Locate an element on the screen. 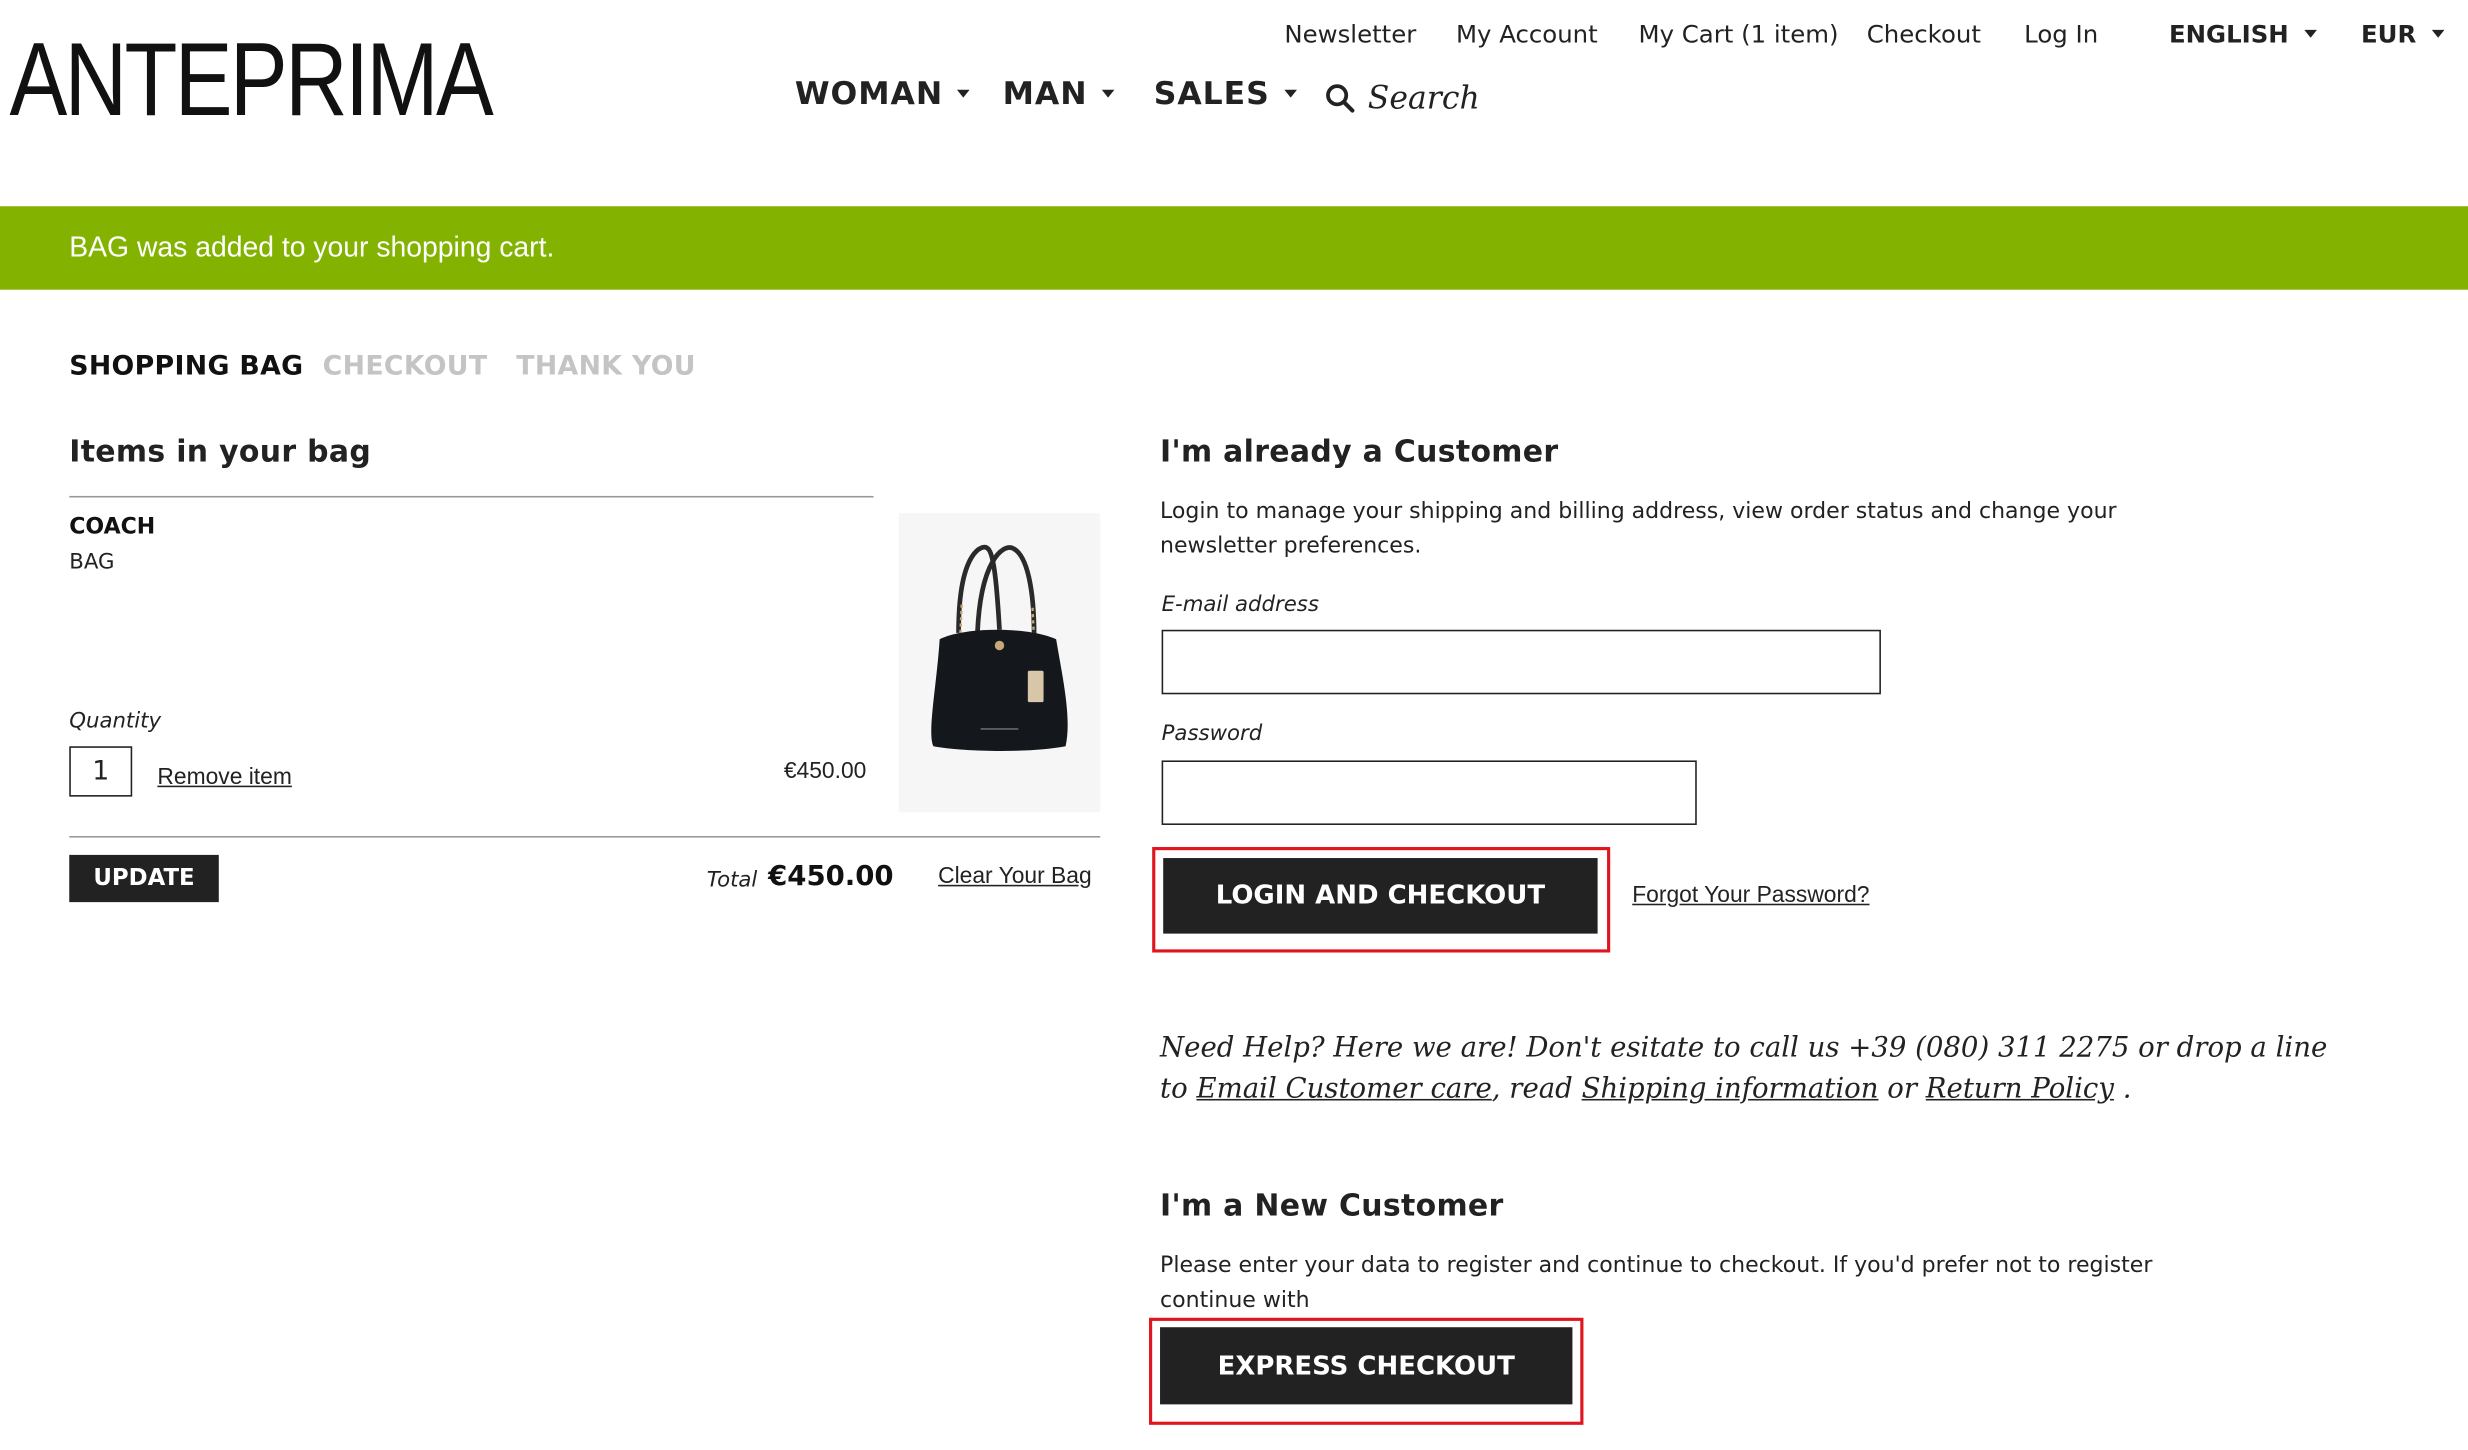 The height and width of the screenshot is (1450, 2468). quantity-input: 1 is located at coordinates (101, 771).